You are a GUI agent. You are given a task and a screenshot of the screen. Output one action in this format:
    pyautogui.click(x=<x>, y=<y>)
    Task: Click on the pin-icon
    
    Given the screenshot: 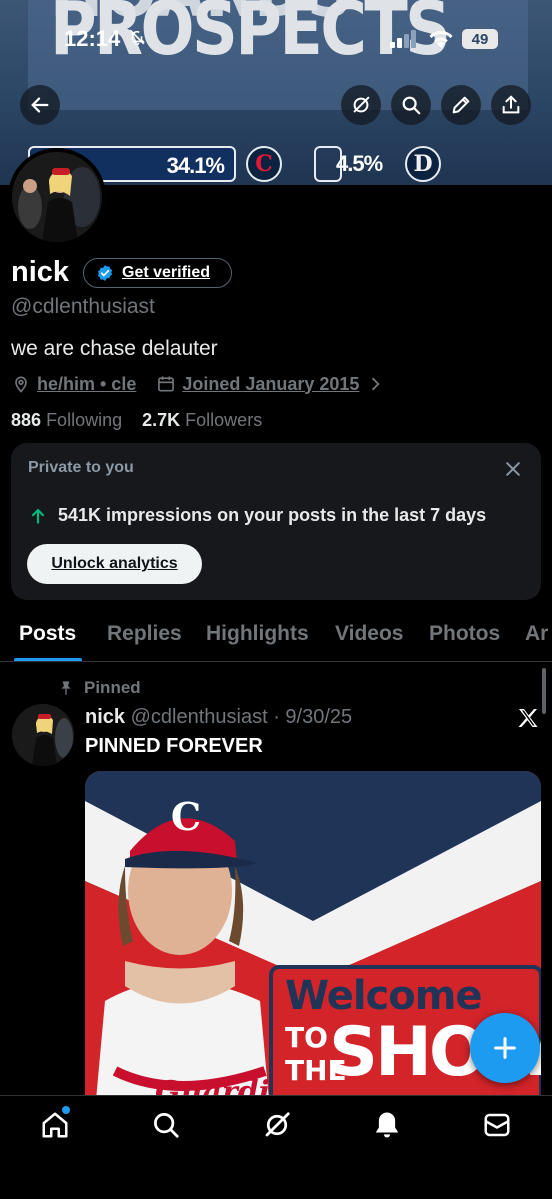 What is the action you would take?
    pyautogui.click(x=66, y=688)
    